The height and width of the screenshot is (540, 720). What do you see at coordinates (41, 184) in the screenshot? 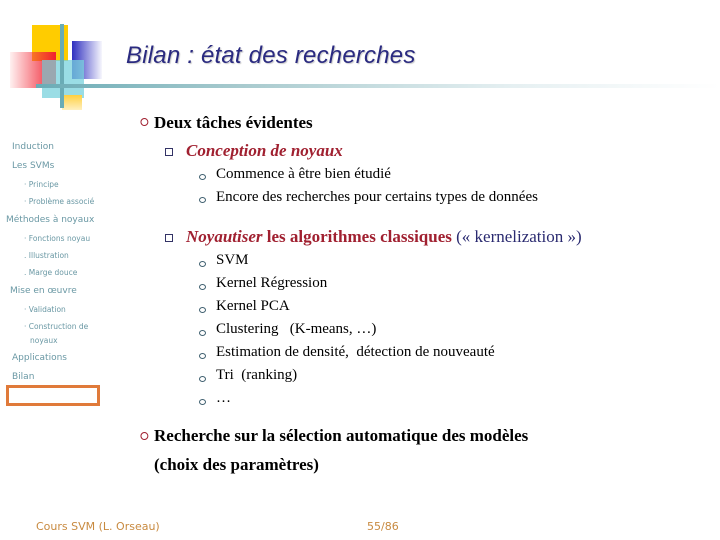
I see `sidebar-subitem: · Principe` at bounding box center [41, 184].